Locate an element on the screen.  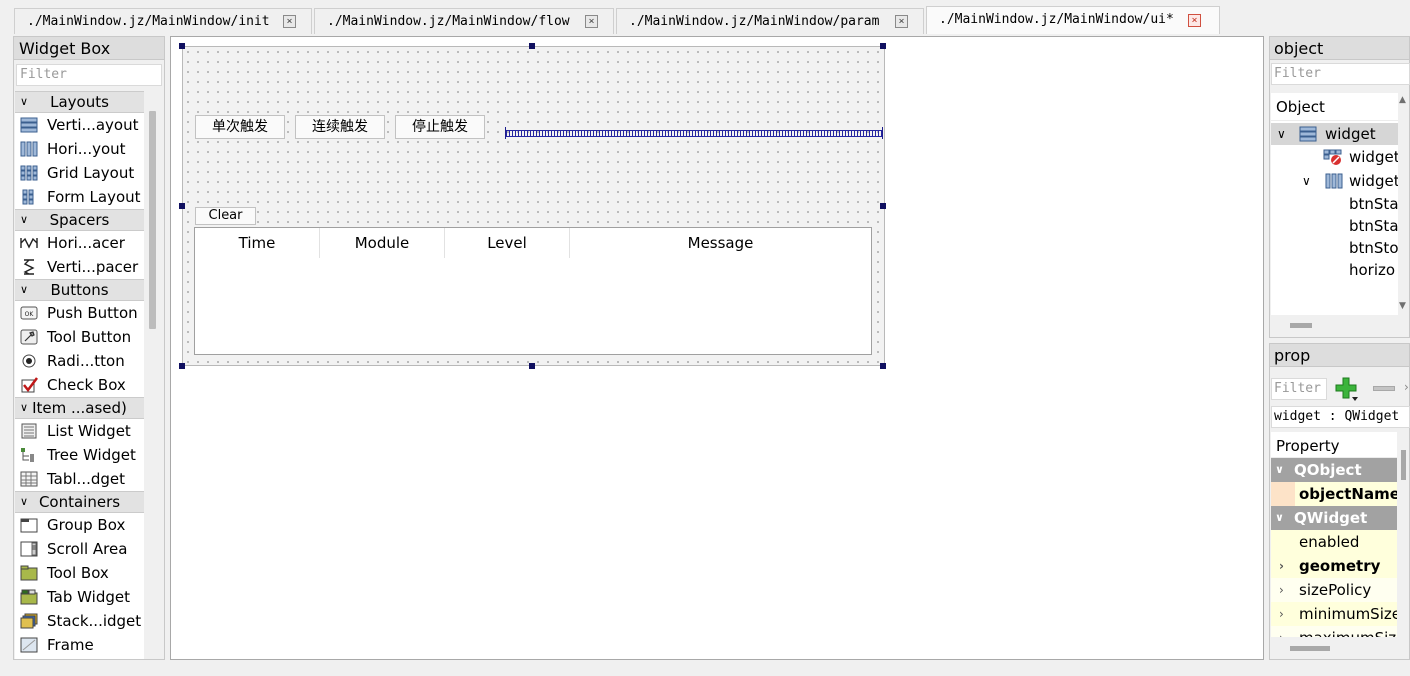
widget-item-radio-button: Radi...tton is located at coordinates (79, 361).